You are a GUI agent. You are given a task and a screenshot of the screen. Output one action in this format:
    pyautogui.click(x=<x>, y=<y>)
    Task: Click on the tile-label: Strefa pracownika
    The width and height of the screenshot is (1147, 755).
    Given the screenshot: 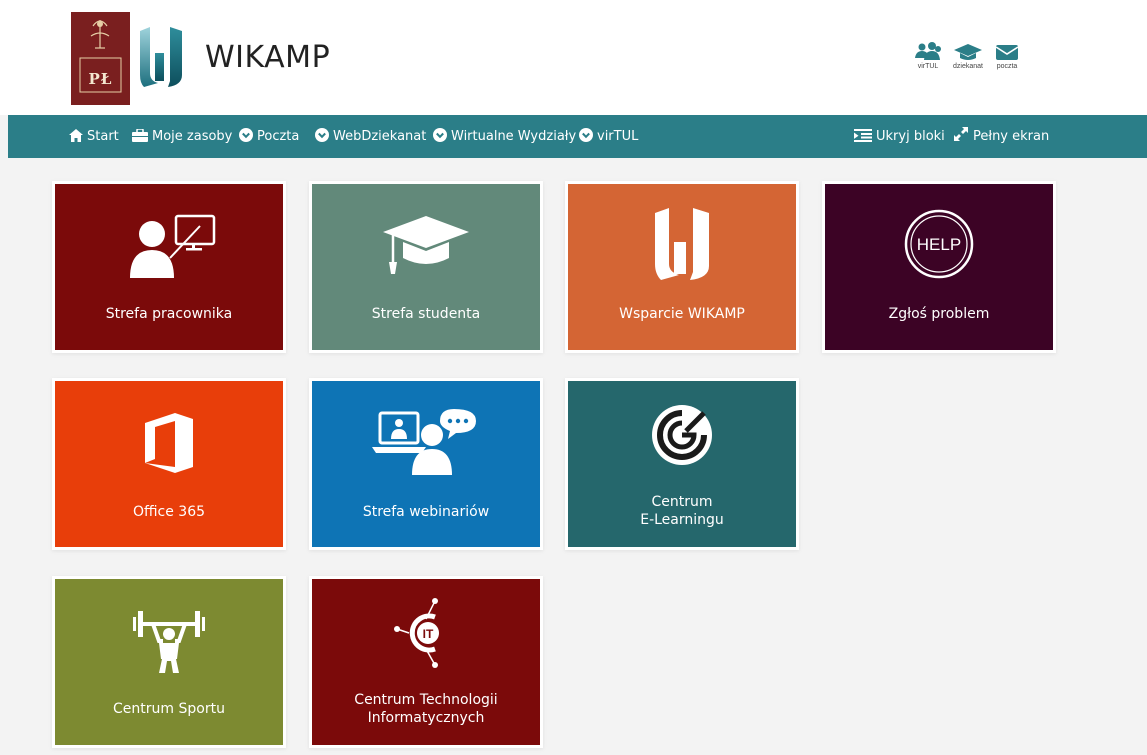 What is the action you would take?
    pyautogui.click(x=169, y=314)
    